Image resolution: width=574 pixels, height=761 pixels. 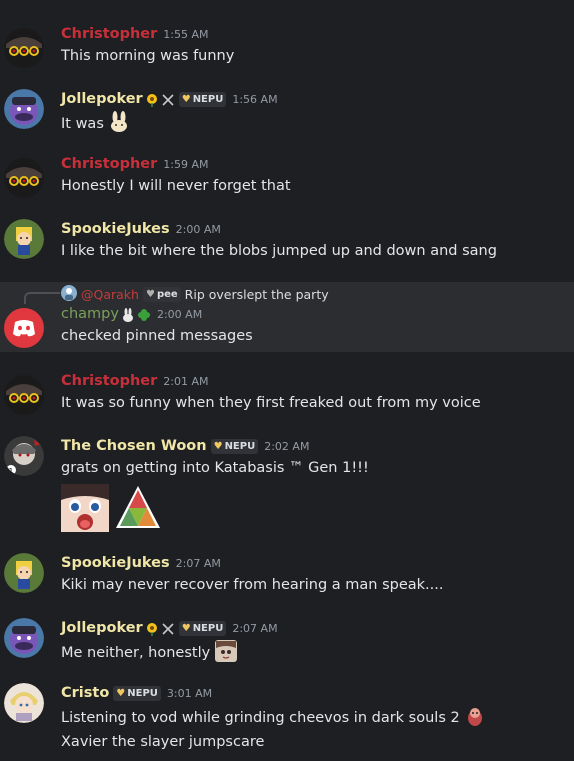 What do you see at coordinates (85, 693) in the screenshot?
I see `author-name: Cristo` at bounding box center [85, 693].